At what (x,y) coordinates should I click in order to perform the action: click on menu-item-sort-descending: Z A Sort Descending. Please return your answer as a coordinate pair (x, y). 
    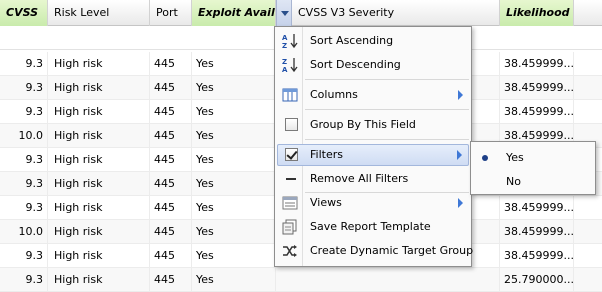
    Looking at the image, I should click on (373, 65).